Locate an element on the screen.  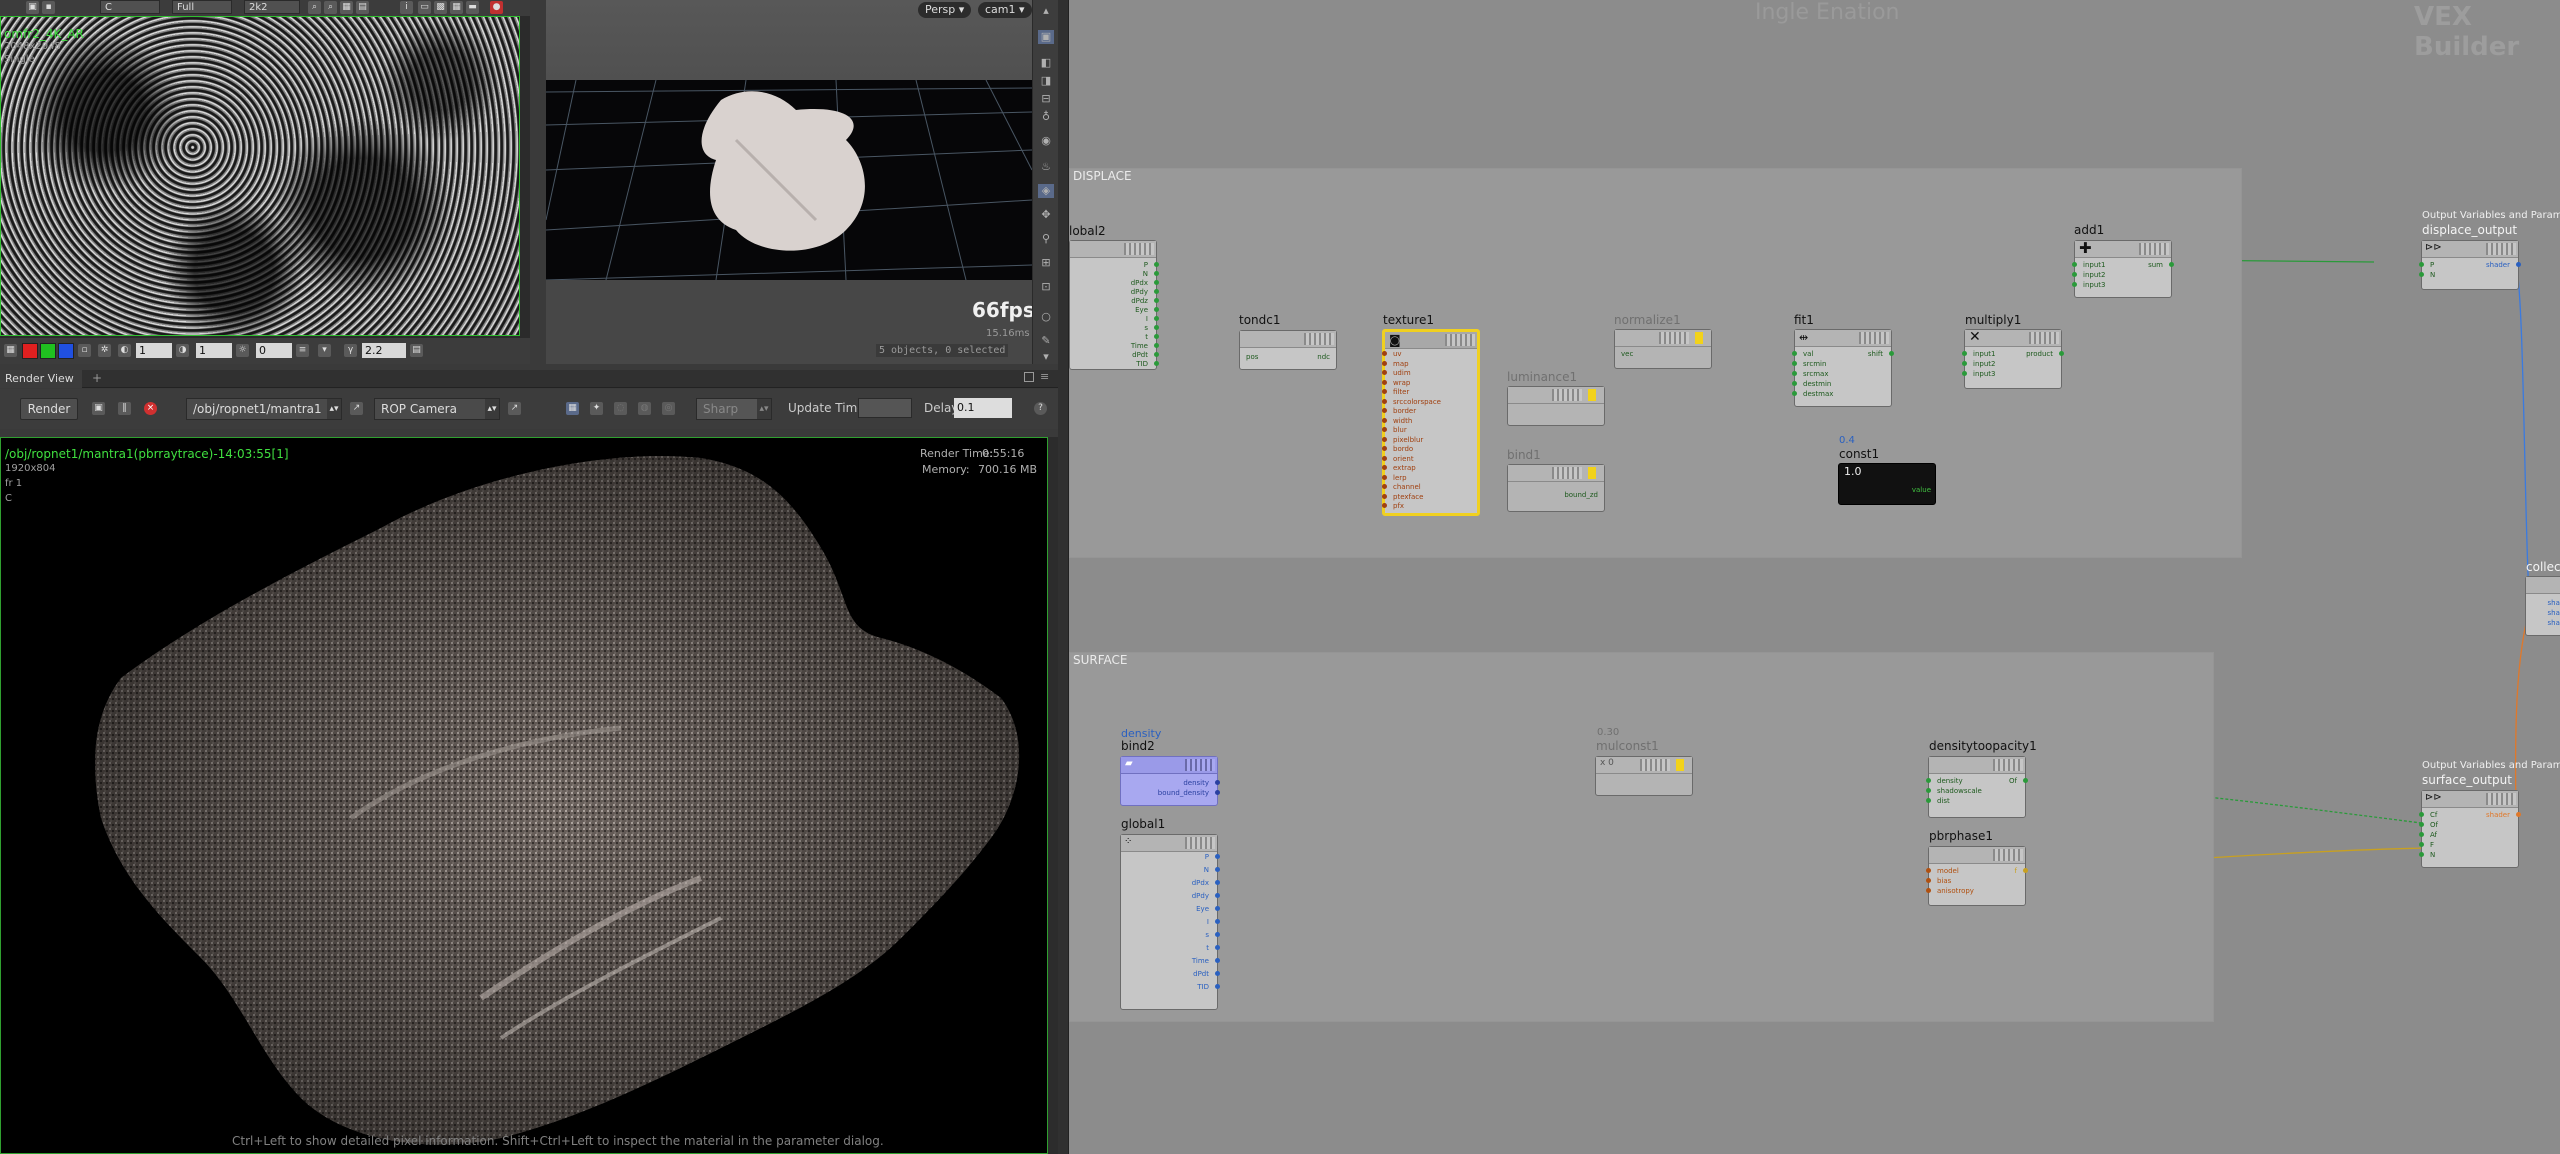
densitytoopacity1-node: density shadowscale dist Of is located at coordinates (1977, 787).